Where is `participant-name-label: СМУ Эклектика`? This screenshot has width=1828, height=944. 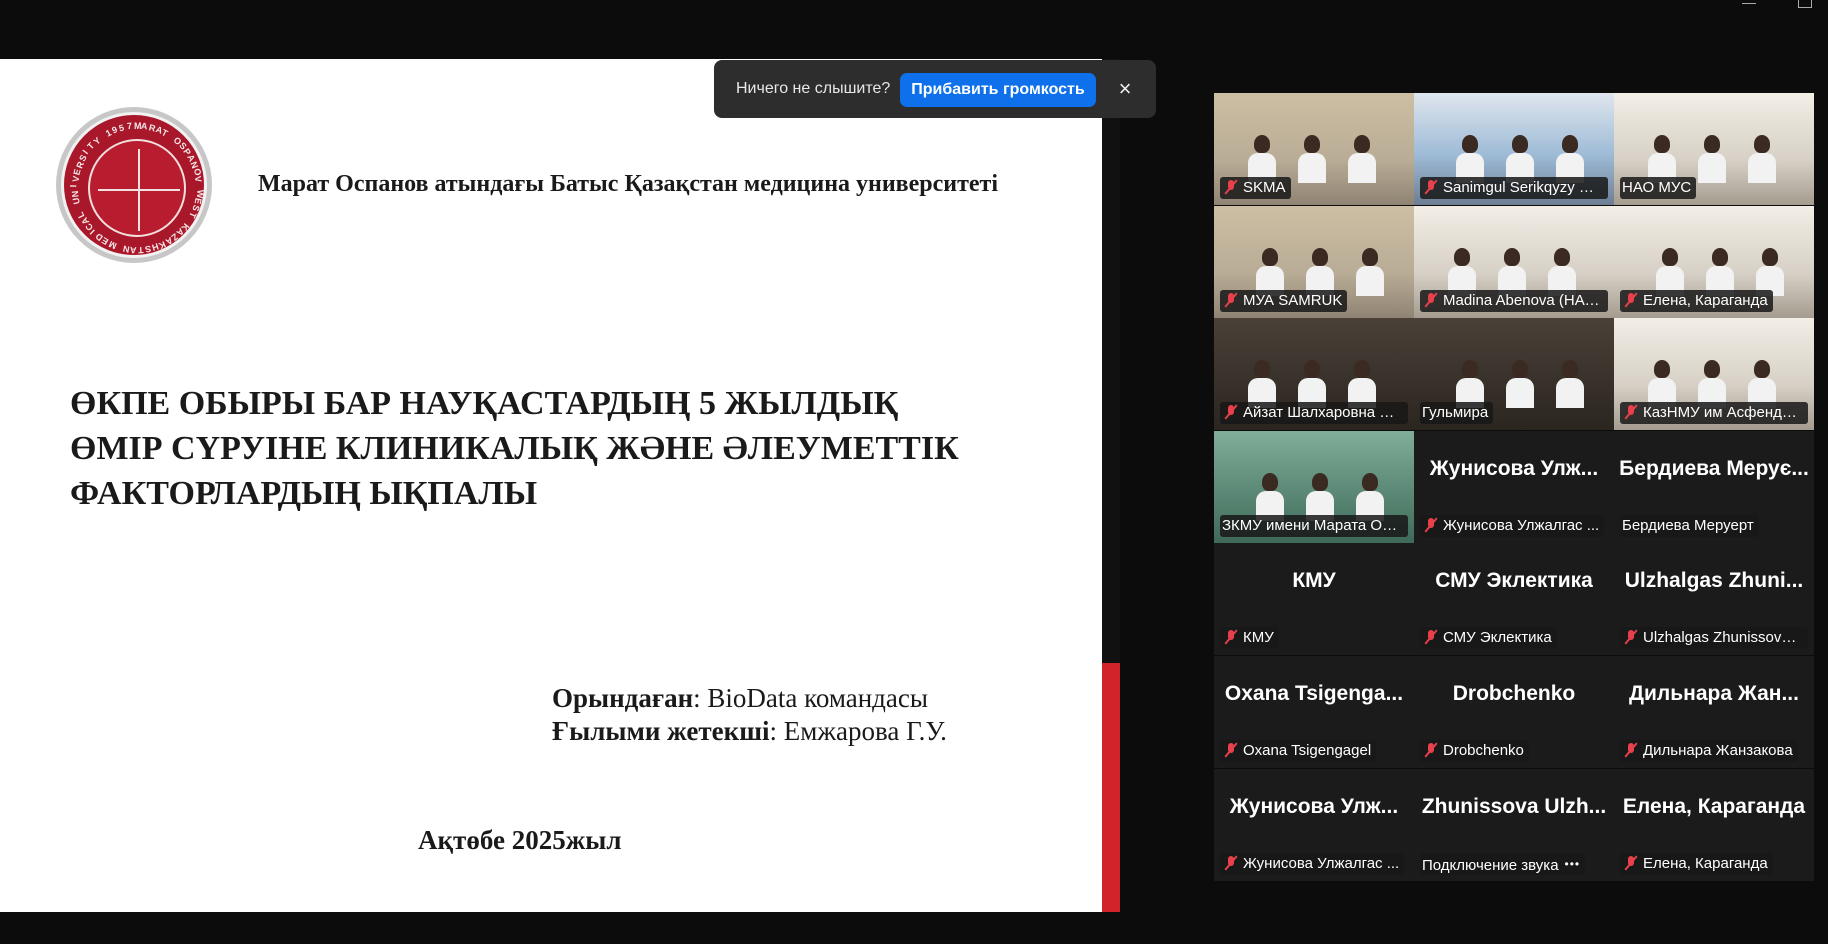
participant-name-label: СМУ Эклектика is located at coordinates (1488, 638).